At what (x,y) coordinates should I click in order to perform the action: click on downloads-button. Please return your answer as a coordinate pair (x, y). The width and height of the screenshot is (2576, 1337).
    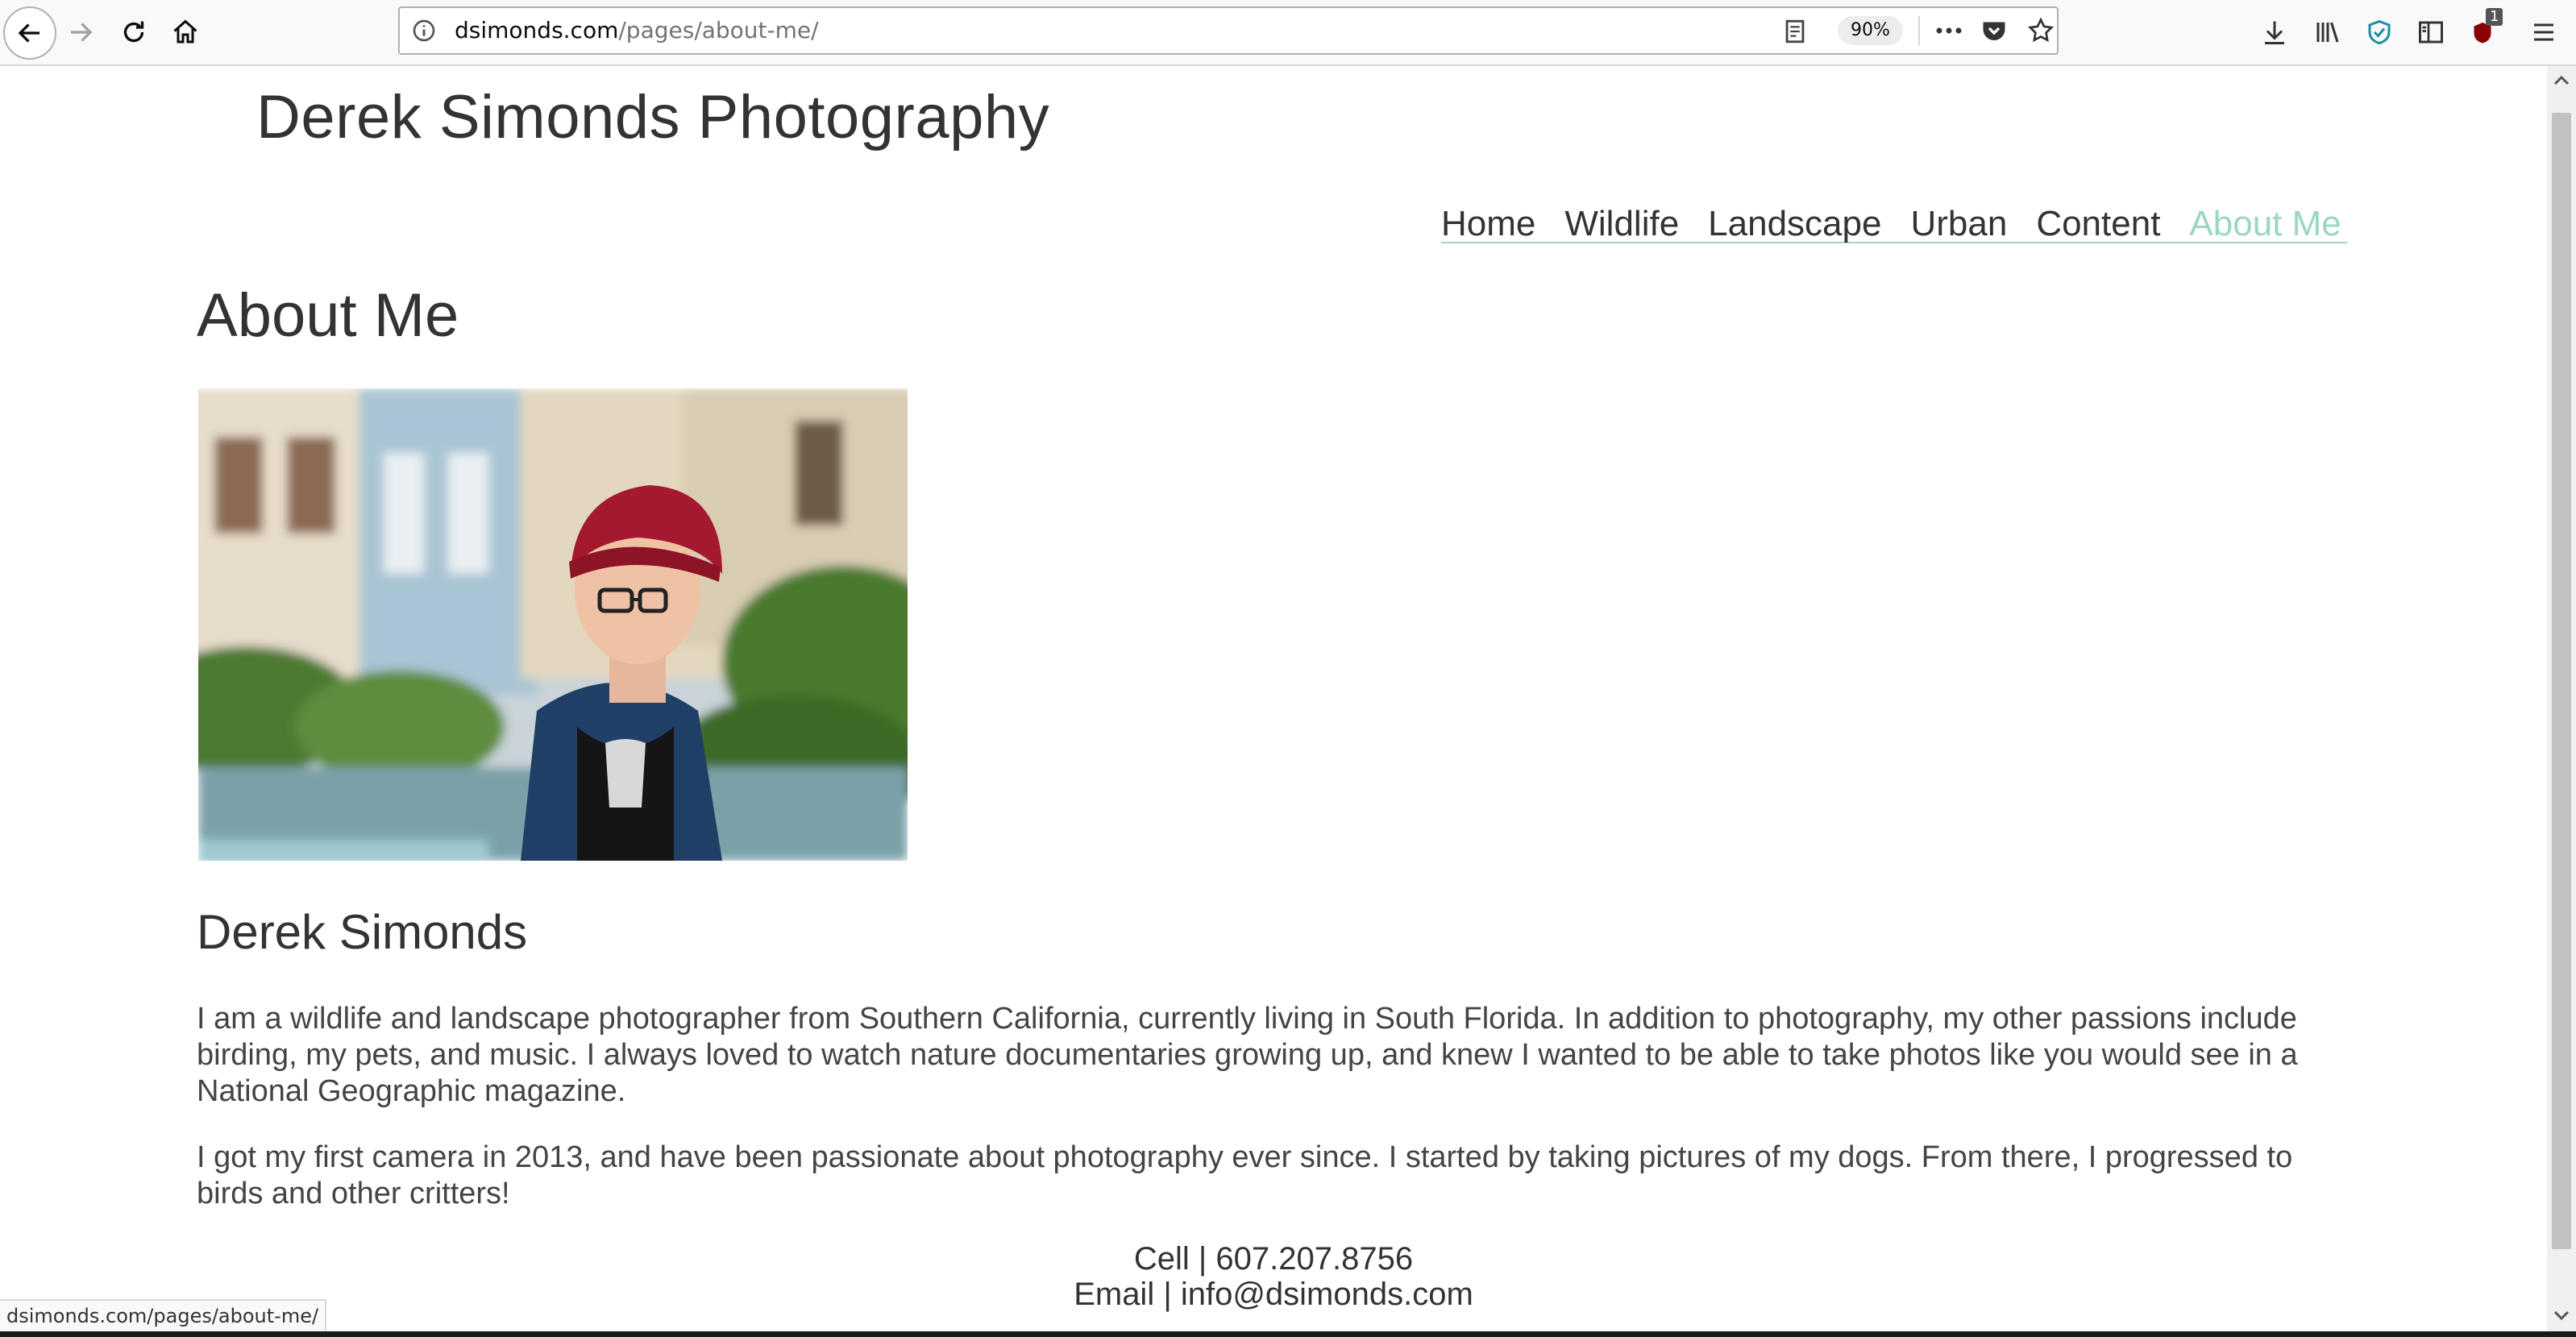
    Looking at the image, I should click on (2274, 32).